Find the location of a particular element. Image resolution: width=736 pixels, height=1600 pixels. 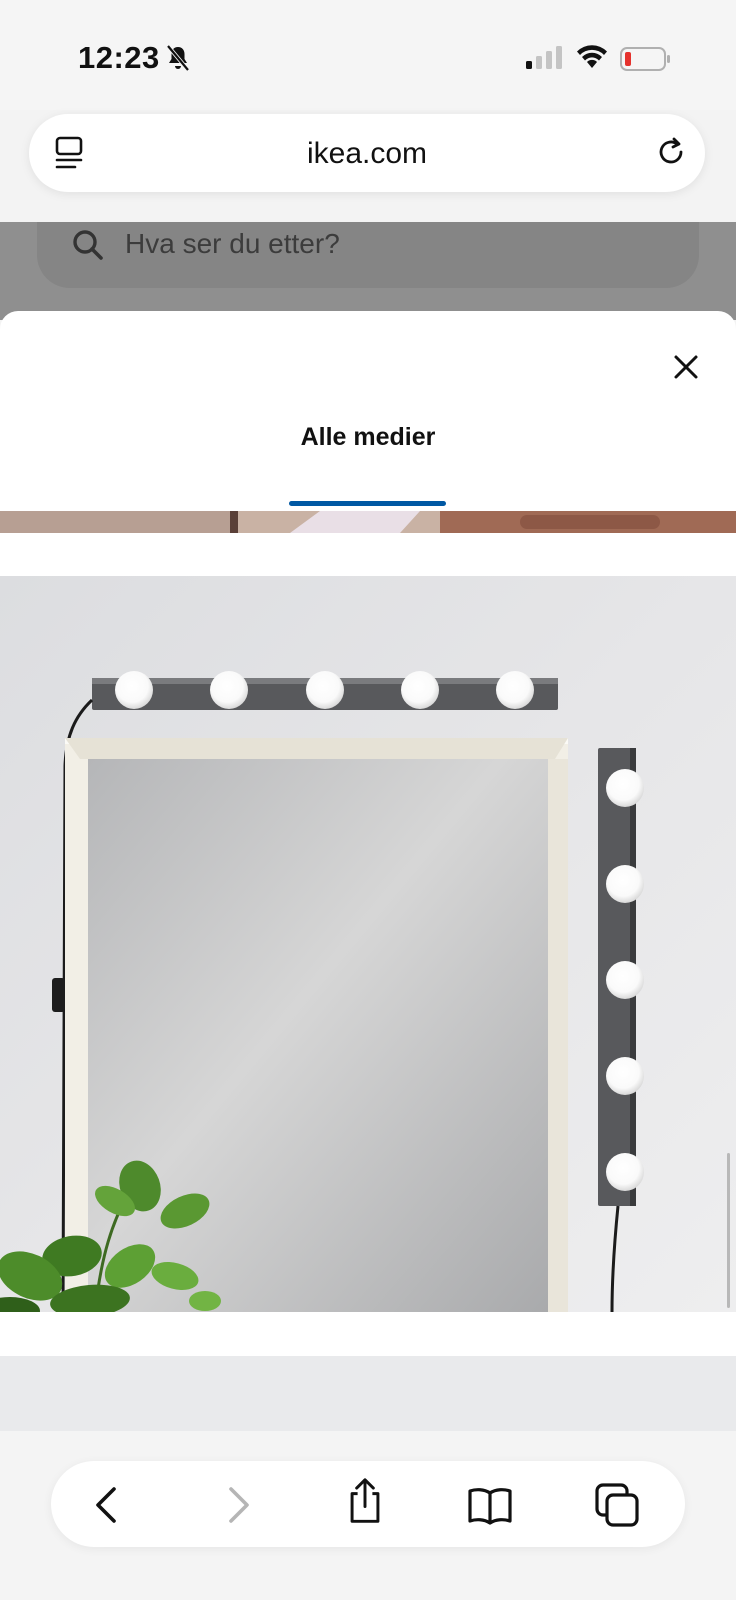

tab-all-media: Alle medier is located at coordinates (368, 437).